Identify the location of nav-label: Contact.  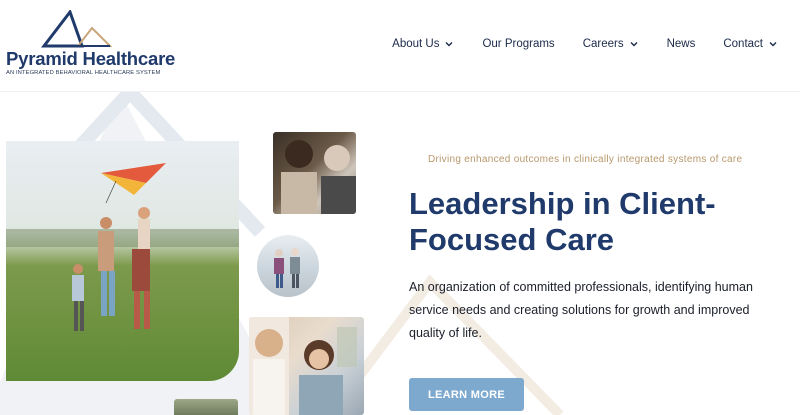
(743, 44).